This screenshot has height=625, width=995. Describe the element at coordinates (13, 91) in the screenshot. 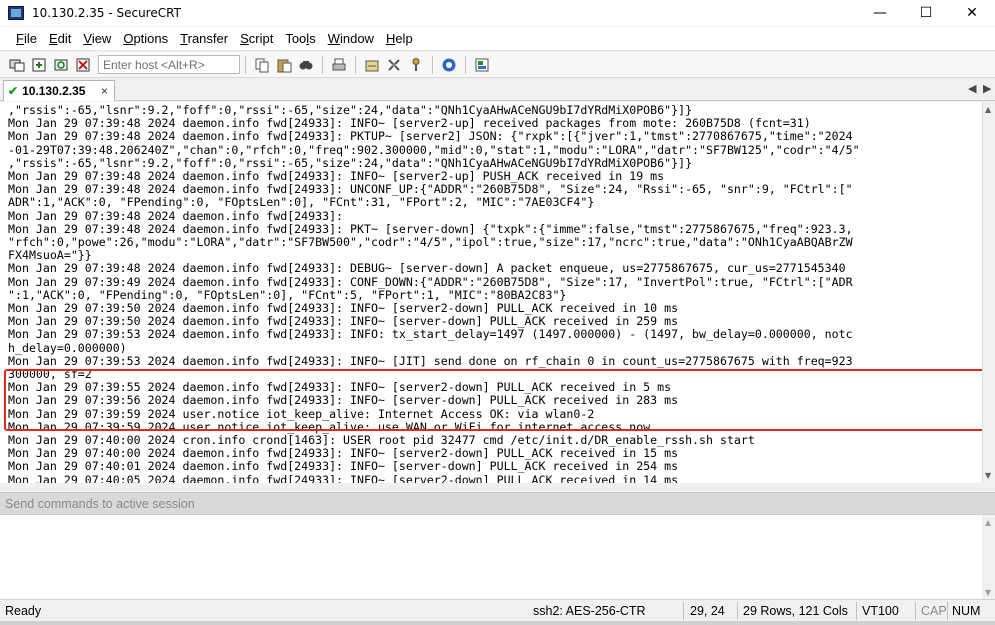

I see `connected-check-icon: ✔` at that location.